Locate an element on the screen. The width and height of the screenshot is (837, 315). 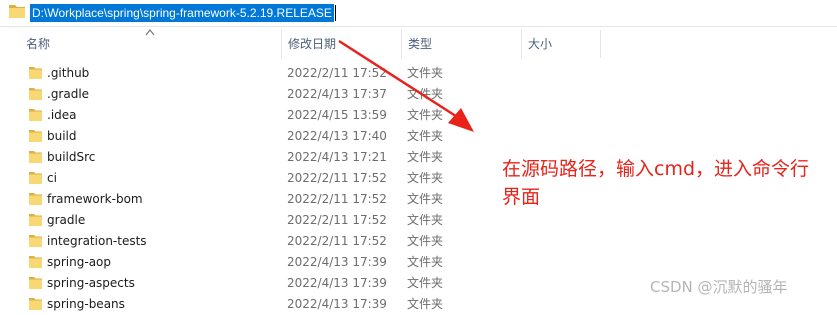
file-name: spring-aspects is located at coordinates (91, 283).